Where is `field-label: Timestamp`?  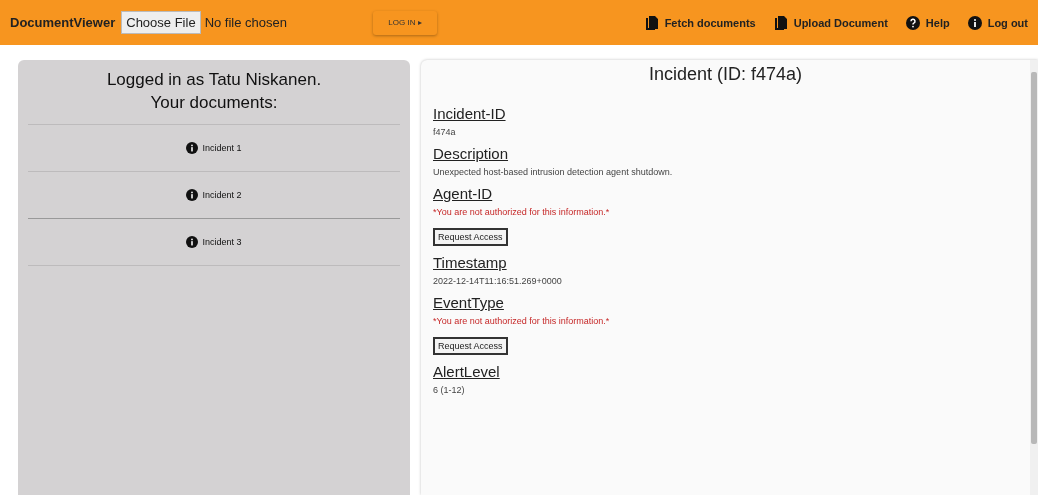 field-label: Timestamp is located at coordinates (470, 262).